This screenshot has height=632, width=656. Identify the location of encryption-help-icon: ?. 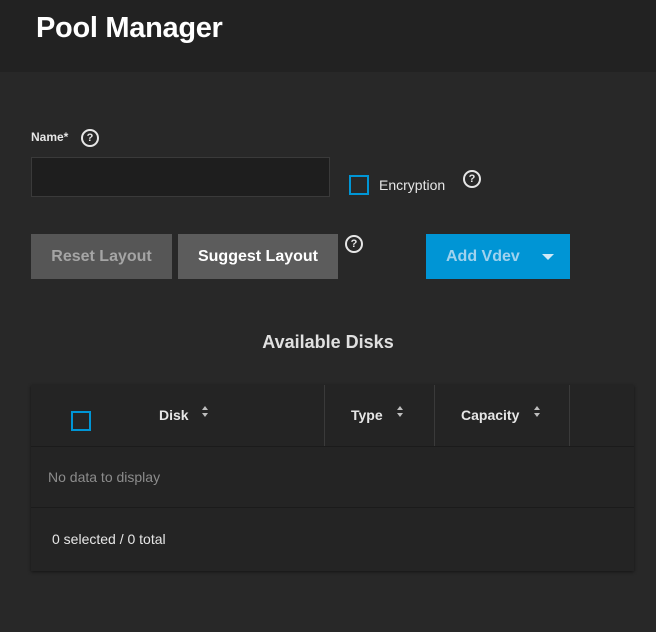
(472, 179).